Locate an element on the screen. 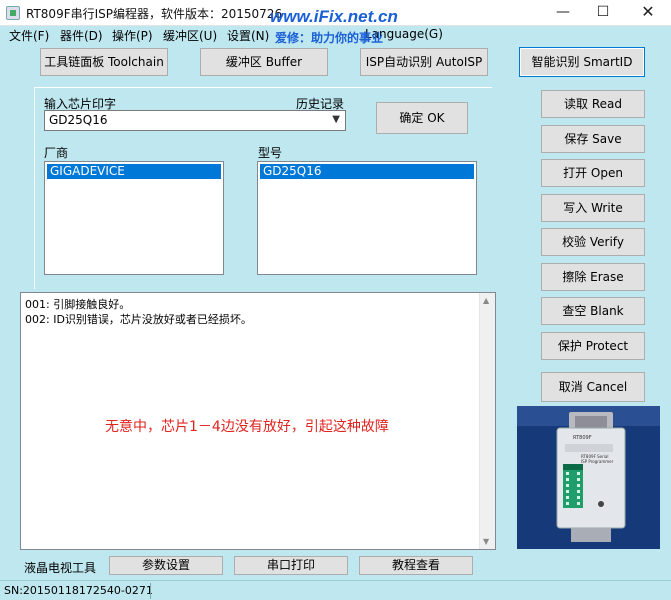 This screenshot has height=600, width=671. buffer-button: 缓冲区 Buffer is located at coordinates (264, 62).